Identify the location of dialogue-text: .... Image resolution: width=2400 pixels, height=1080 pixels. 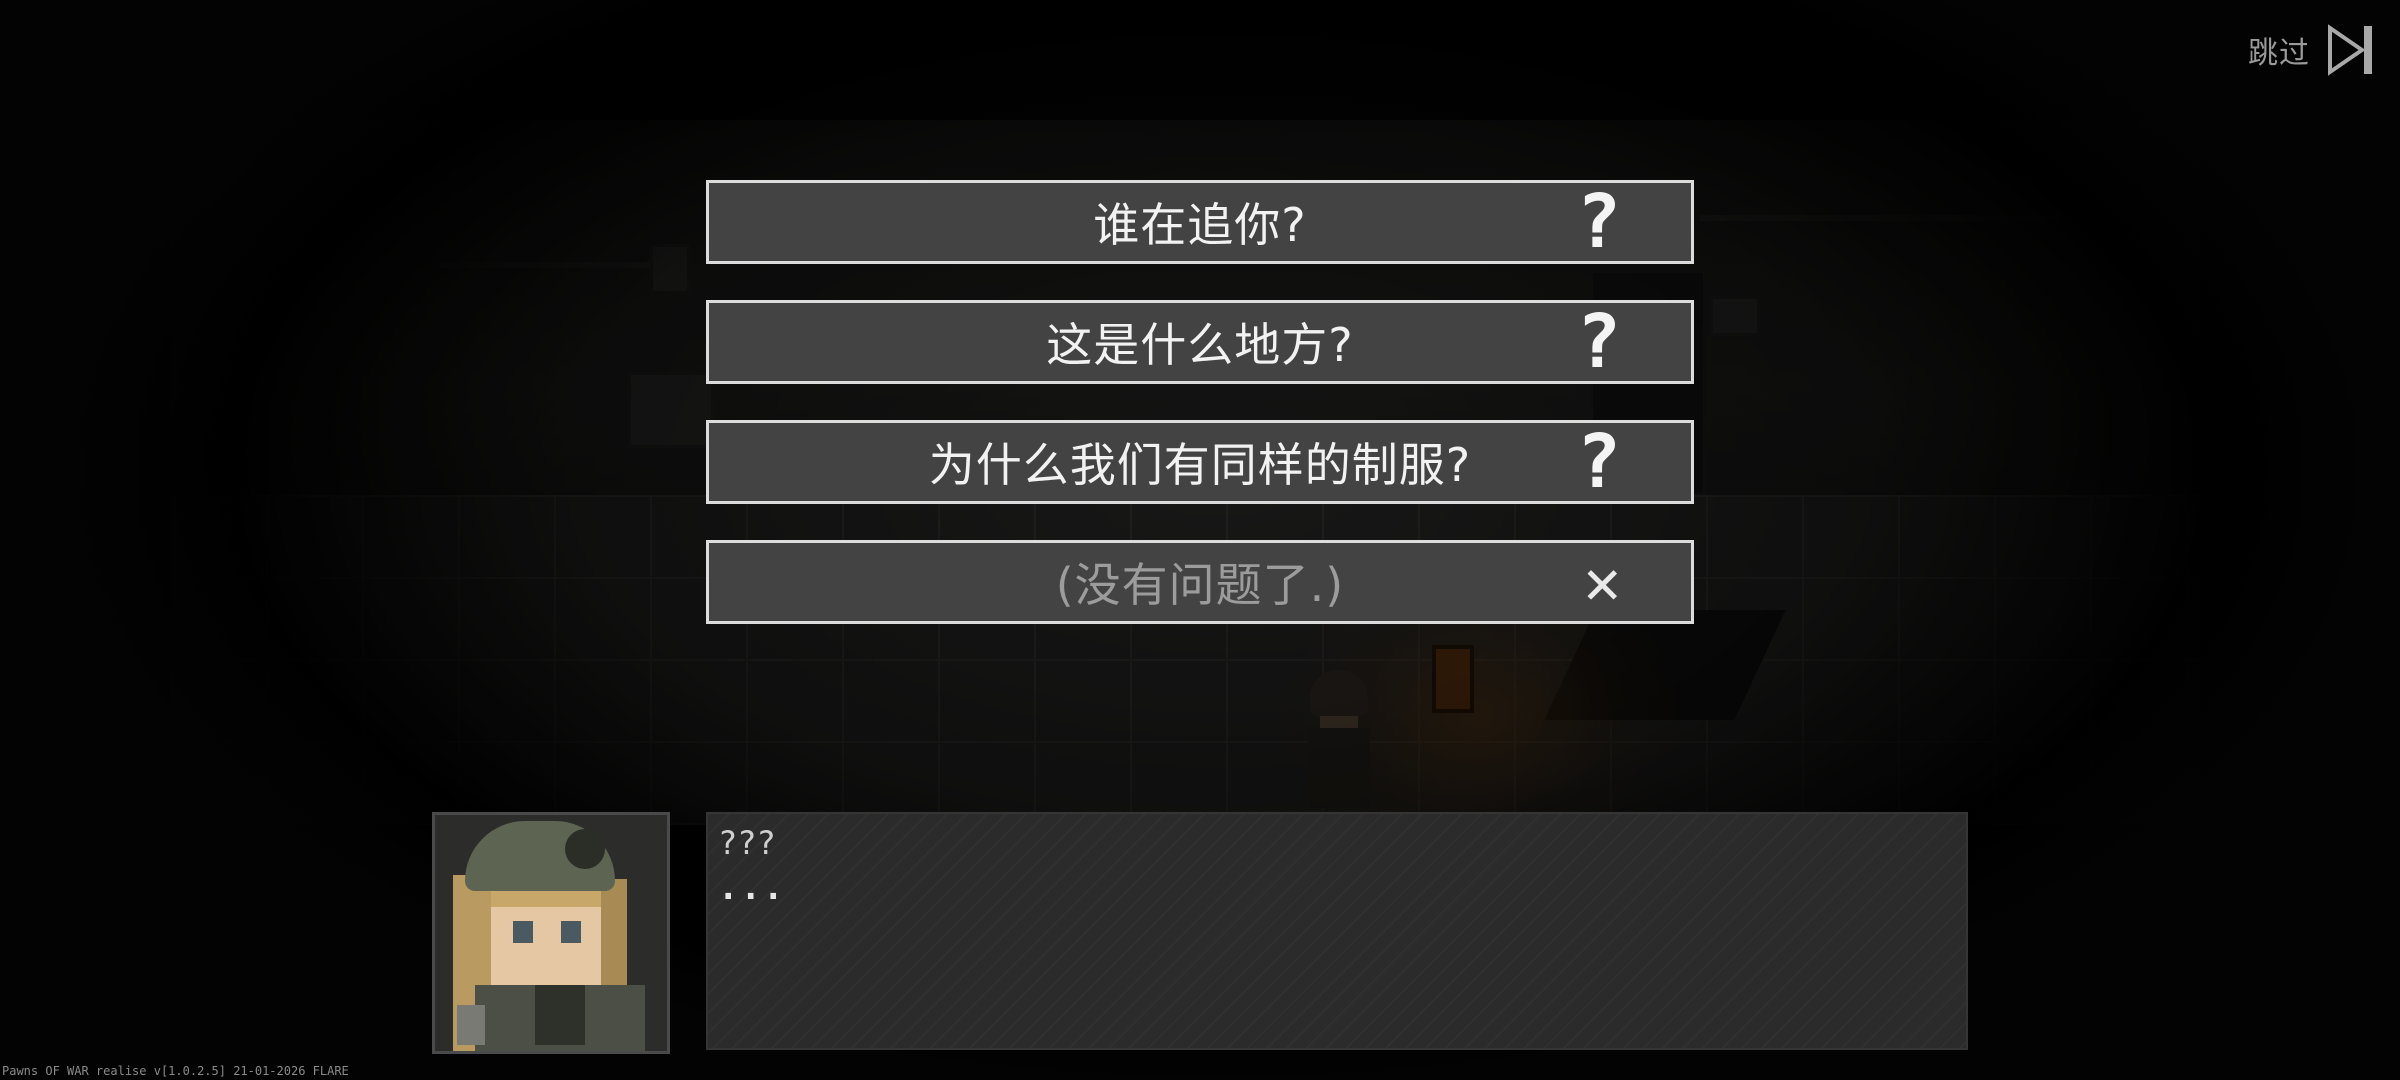
(752, 888).